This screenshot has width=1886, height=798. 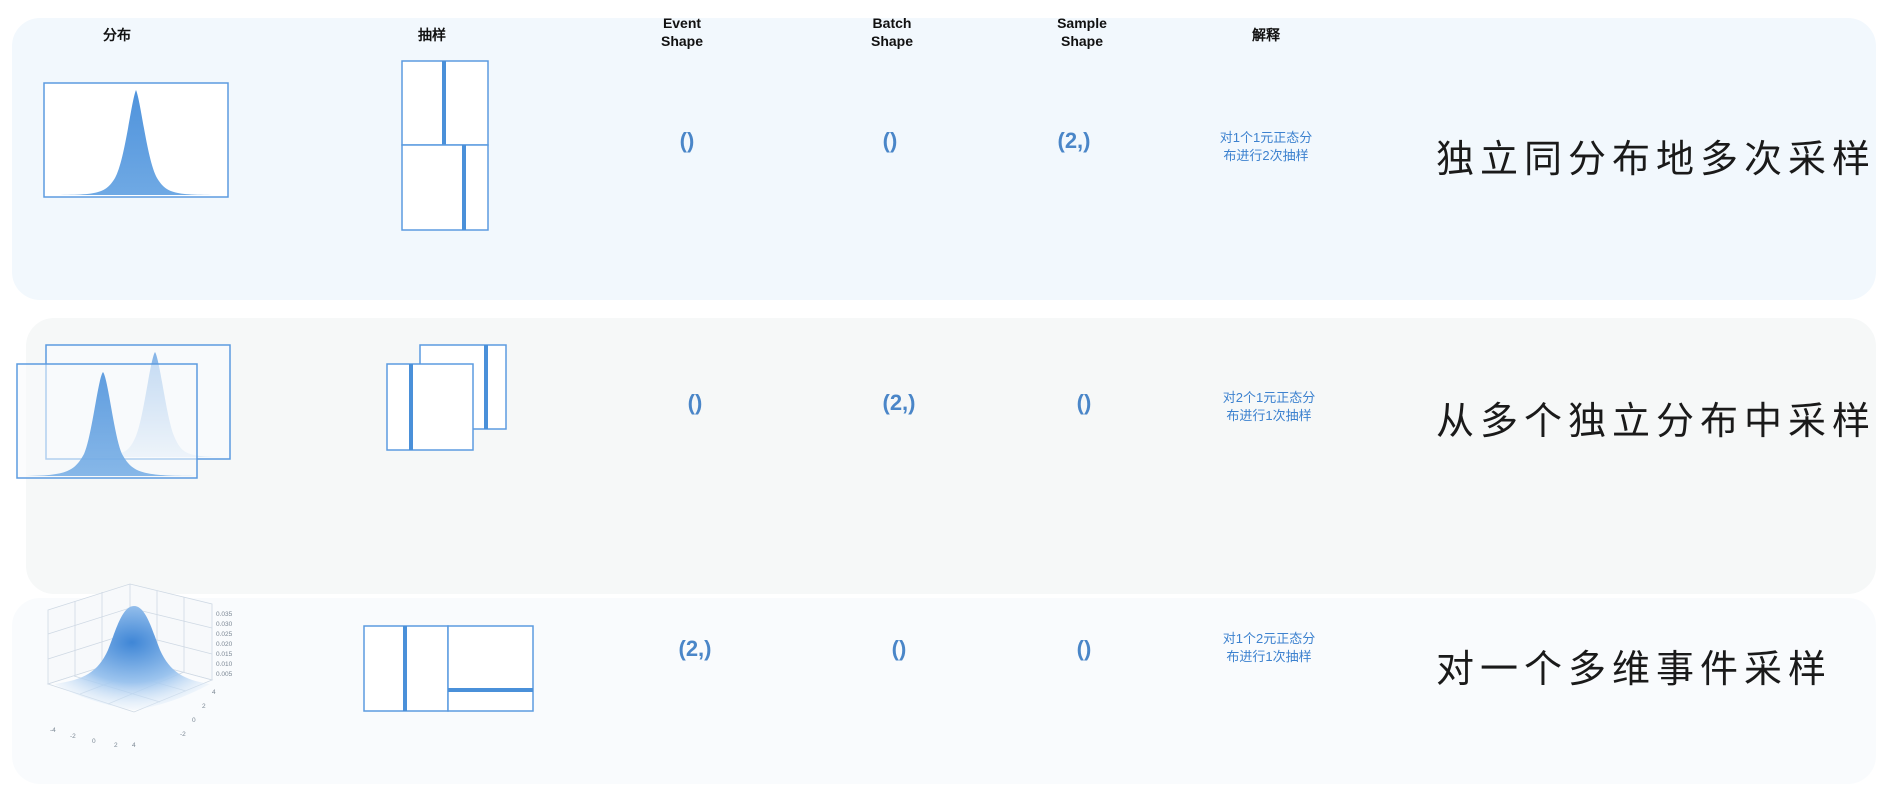 What do you see at coordinates (1269, 415) in the screenshot?
I see `row2-explanation-line-2: 布进行1次抽样` at bounding box center [1269, 415].